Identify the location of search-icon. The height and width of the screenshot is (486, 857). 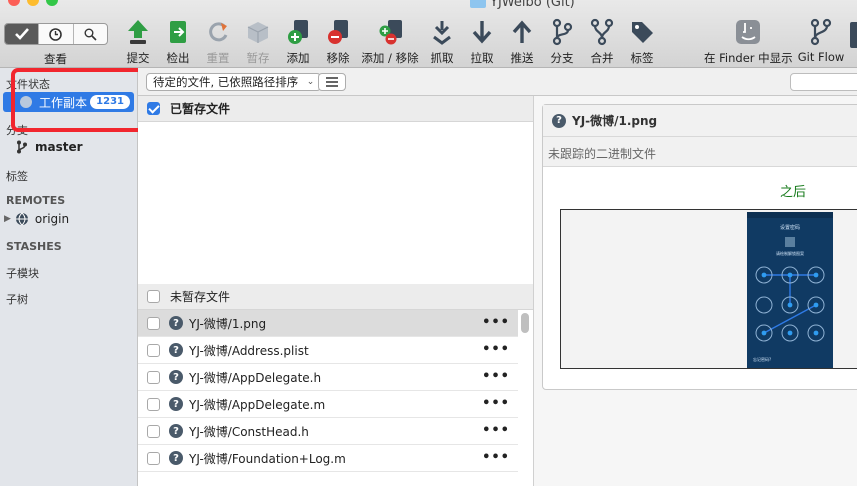
(90, 34).